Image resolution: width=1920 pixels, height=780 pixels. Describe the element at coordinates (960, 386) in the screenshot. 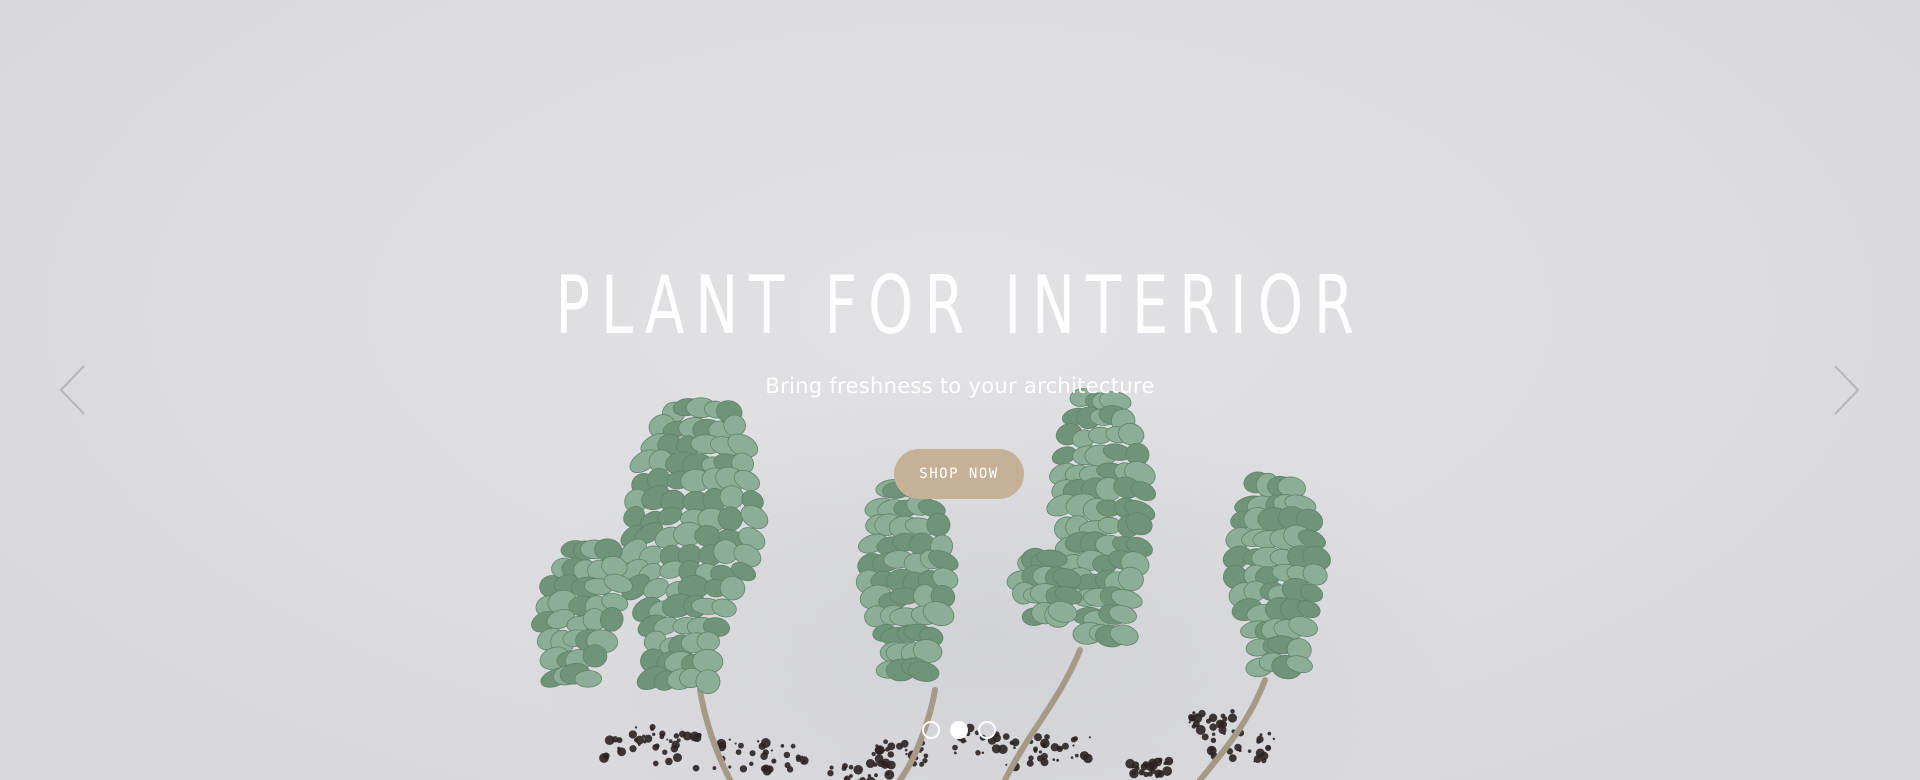

I see `hero-subtitle: Bring freshness to your architecture` at that location.